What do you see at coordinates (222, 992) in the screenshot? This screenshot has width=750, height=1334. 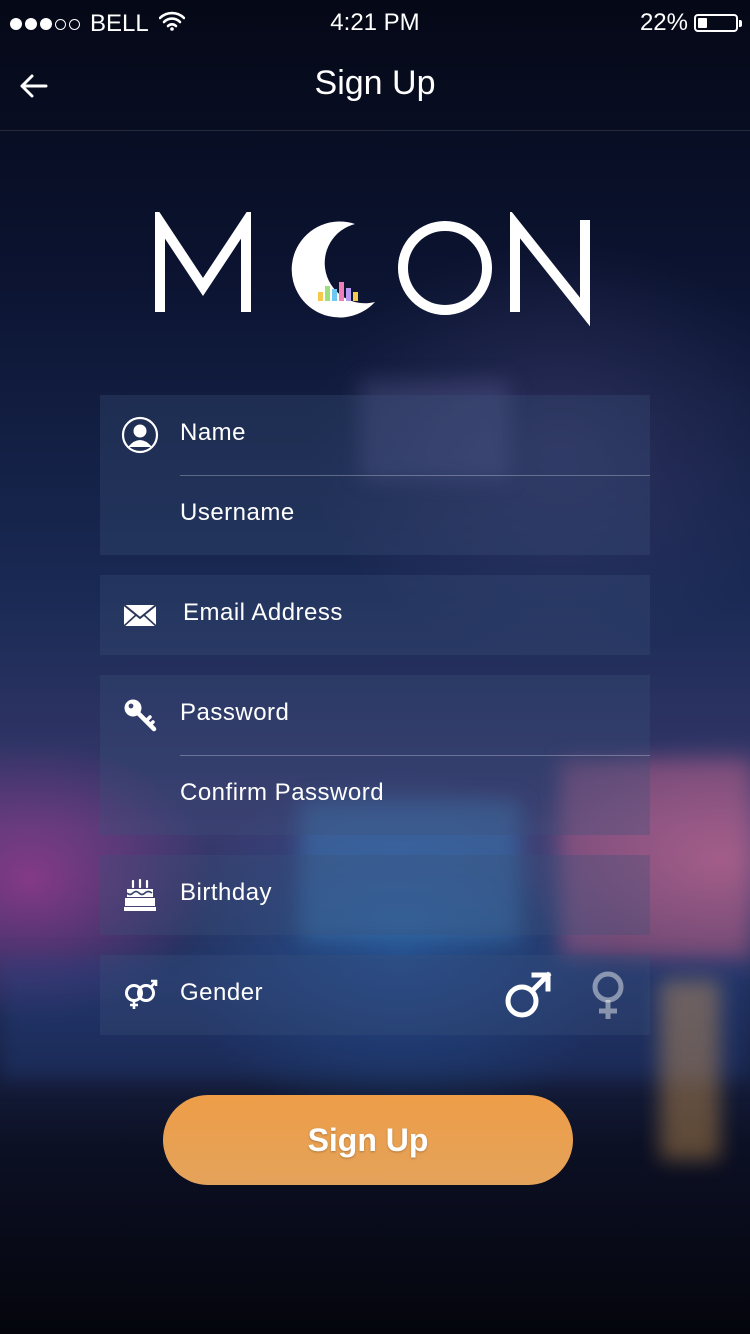 I see `gender-label: Gender` at bounding box center [222, 992].